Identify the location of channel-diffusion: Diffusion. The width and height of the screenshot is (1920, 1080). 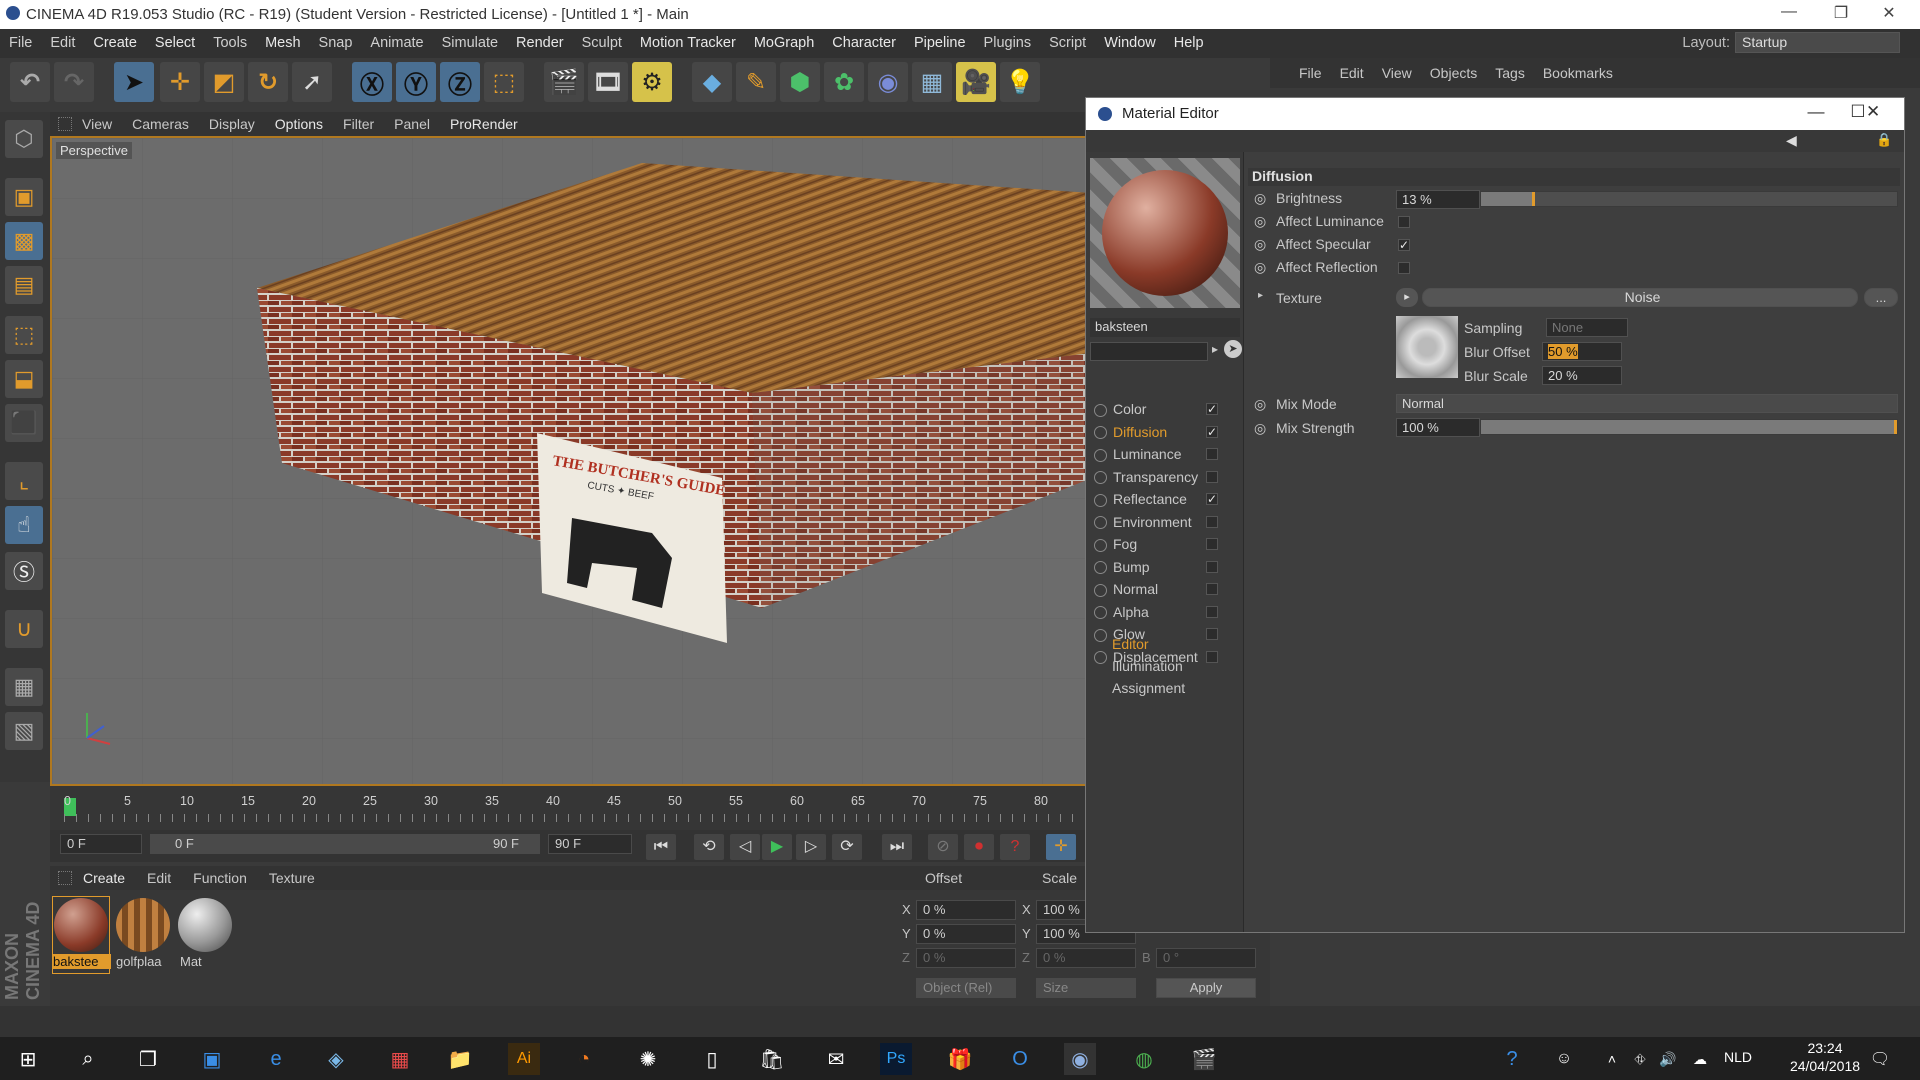
(1159, 432).